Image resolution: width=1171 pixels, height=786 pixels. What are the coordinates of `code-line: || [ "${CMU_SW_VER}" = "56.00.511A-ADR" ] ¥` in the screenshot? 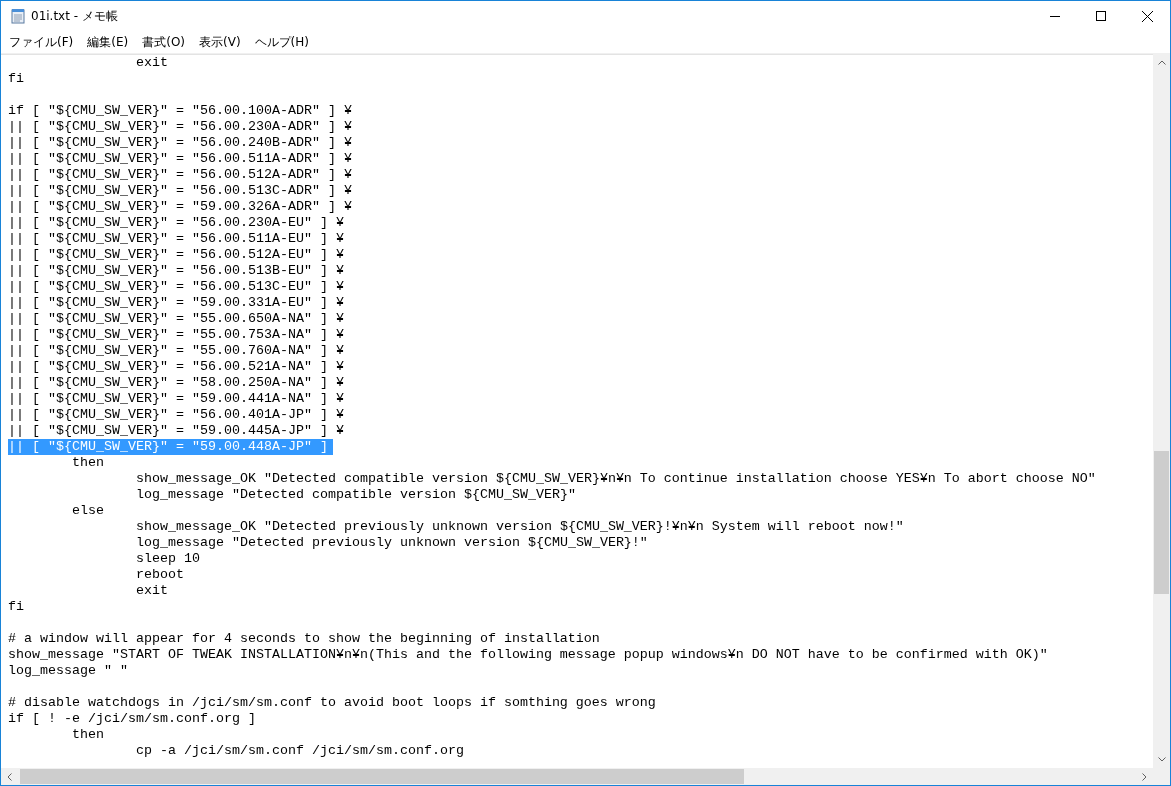 It's located at (180, 159).